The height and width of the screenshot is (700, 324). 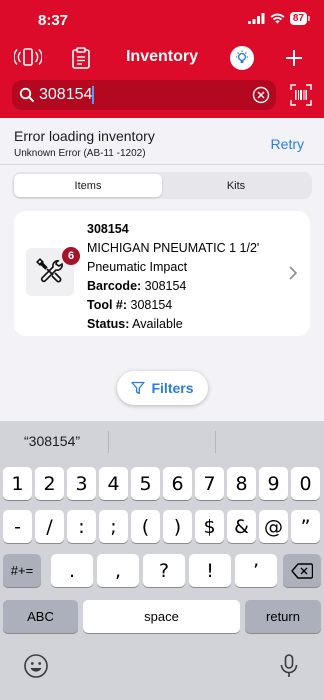 What do you see at coordinates (177, 483) in the screenshot?
I see `key-6: 6` at bounding box center [177, 483].